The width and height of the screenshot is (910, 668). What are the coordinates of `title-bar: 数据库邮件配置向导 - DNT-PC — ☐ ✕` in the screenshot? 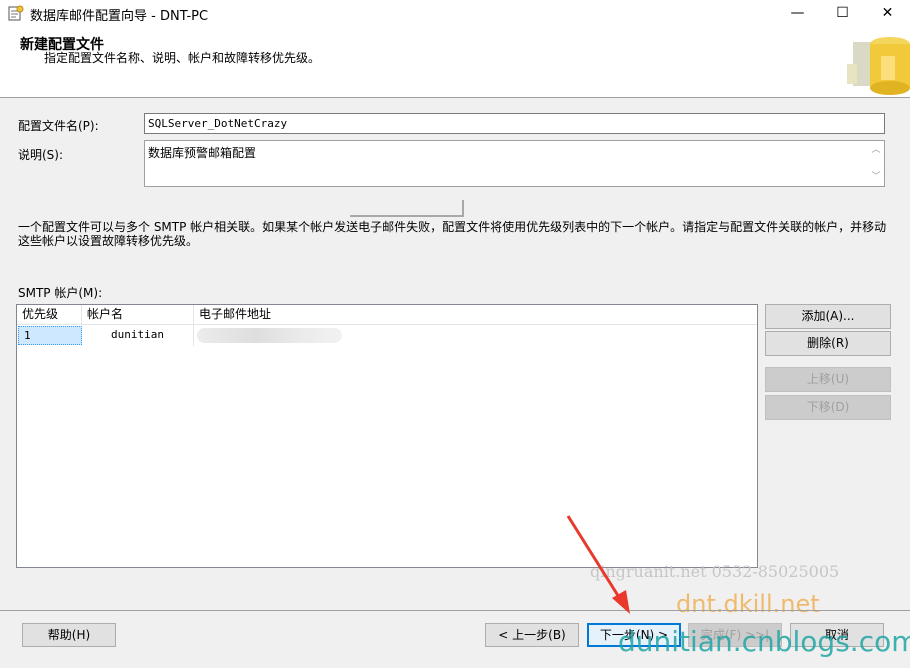 It's located at (455, 13).